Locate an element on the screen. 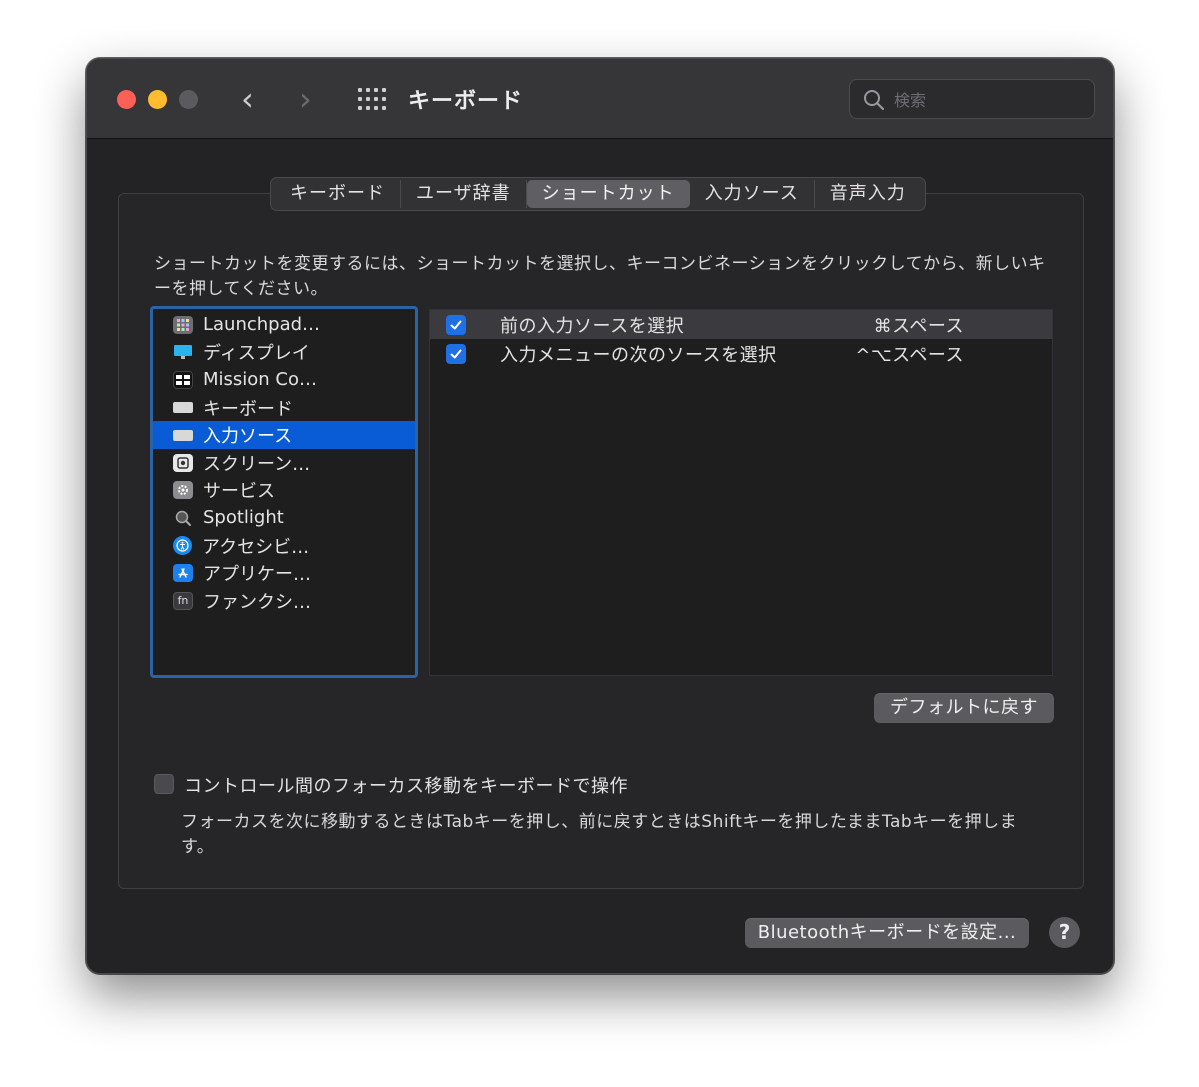  shortcut-row: 前の入力ソースを選択 ⌘スペース is located at coordinates (741, 324).